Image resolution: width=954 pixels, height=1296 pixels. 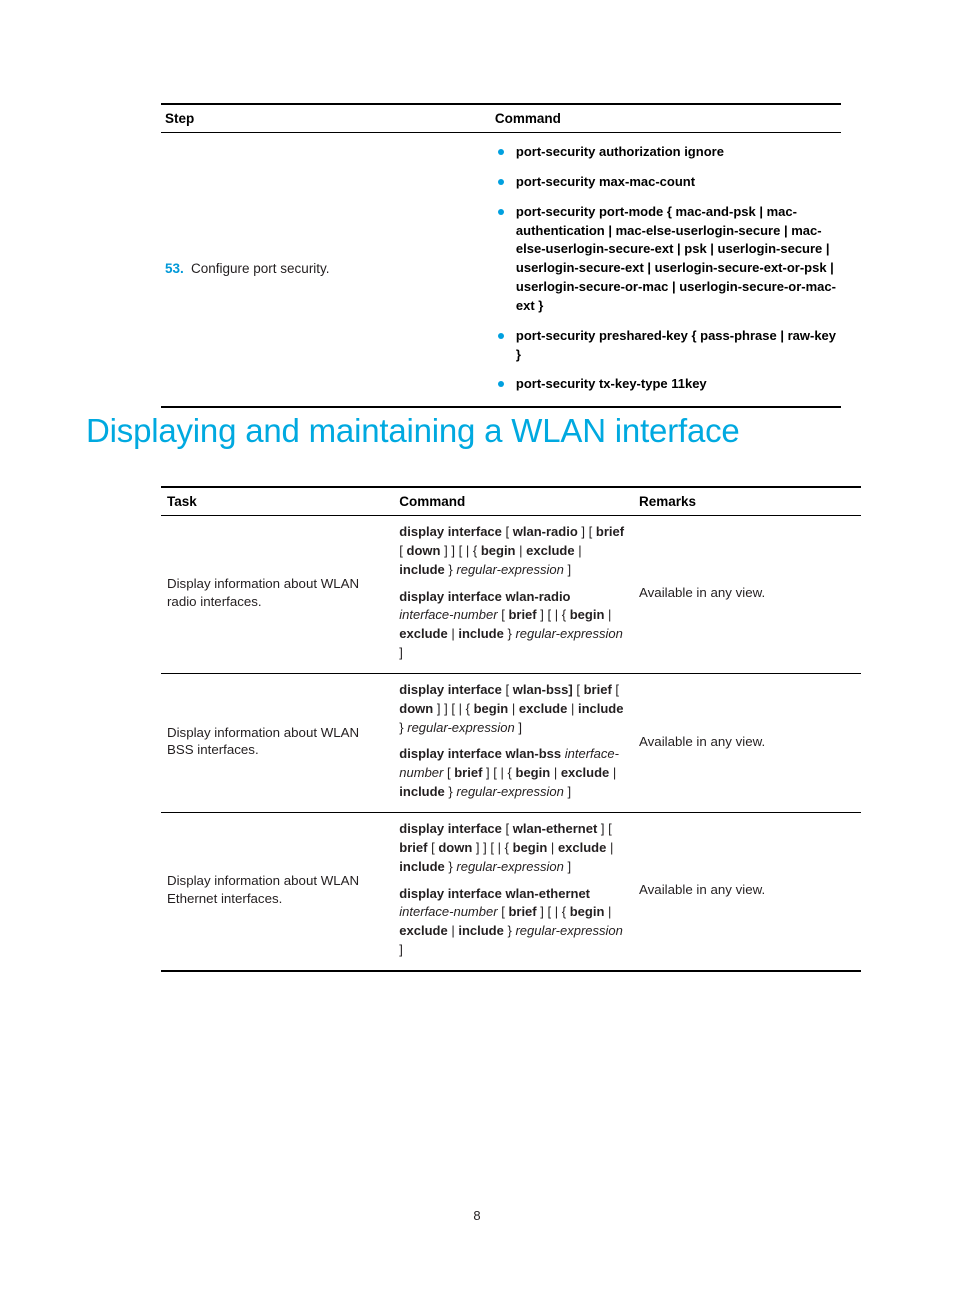 I want to click on command-list-item: port-security tx-key-type 11key, so click(x=666, y=384).